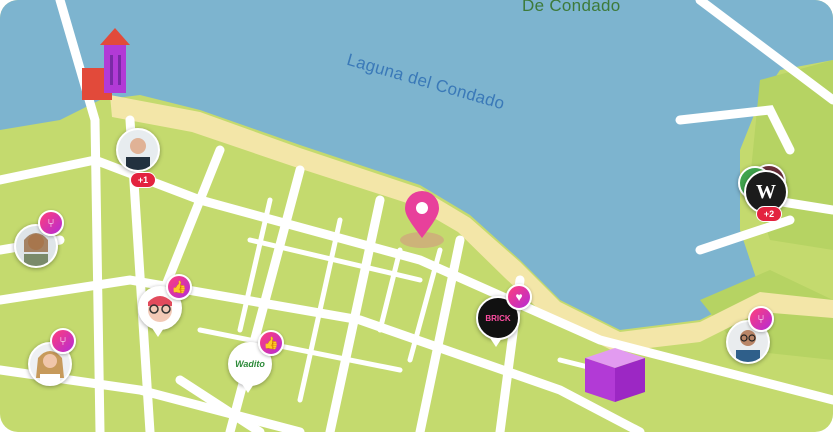  I want to click on avatar, so click(138, 150).